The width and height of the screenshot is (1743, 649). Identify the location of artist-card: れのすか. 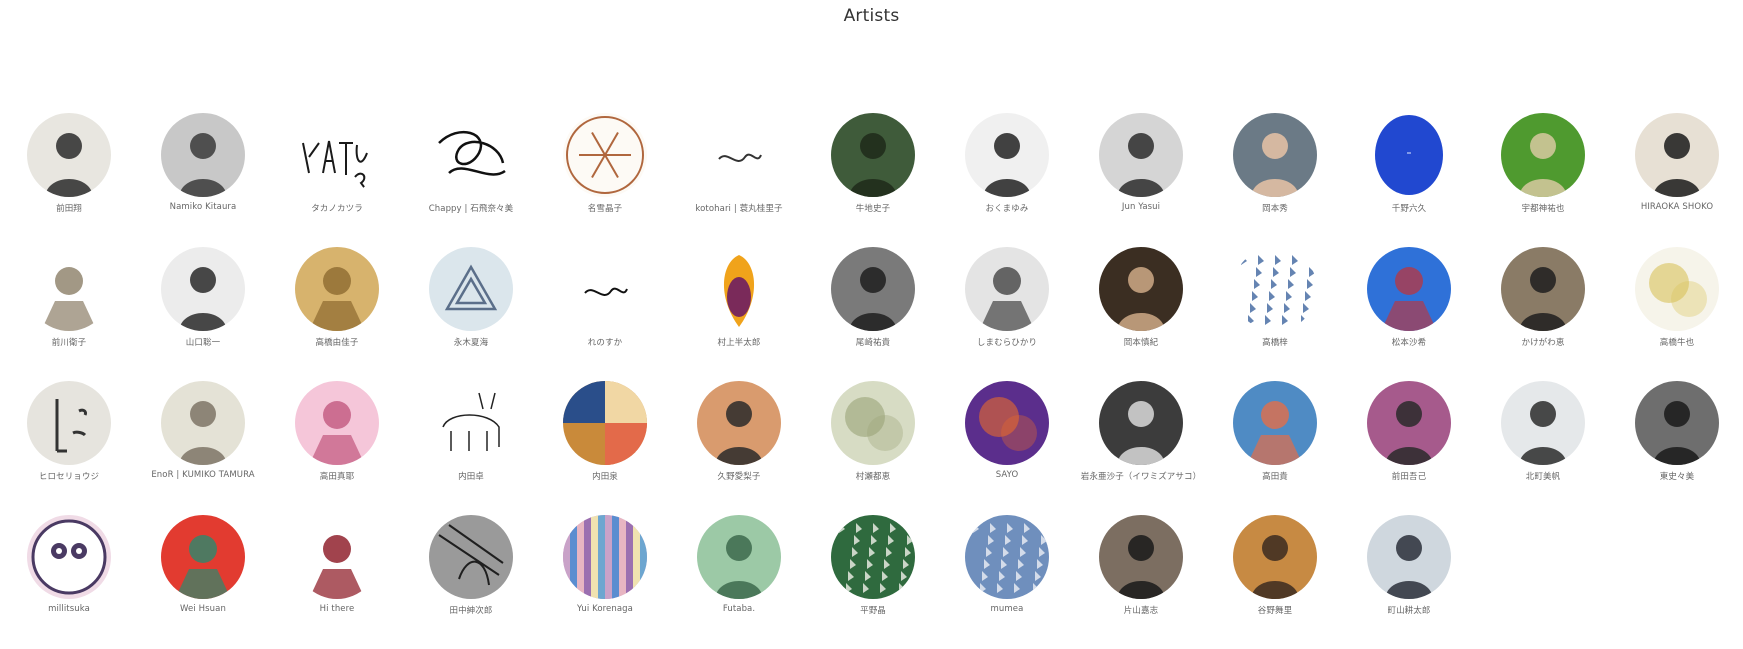
(605, 314).